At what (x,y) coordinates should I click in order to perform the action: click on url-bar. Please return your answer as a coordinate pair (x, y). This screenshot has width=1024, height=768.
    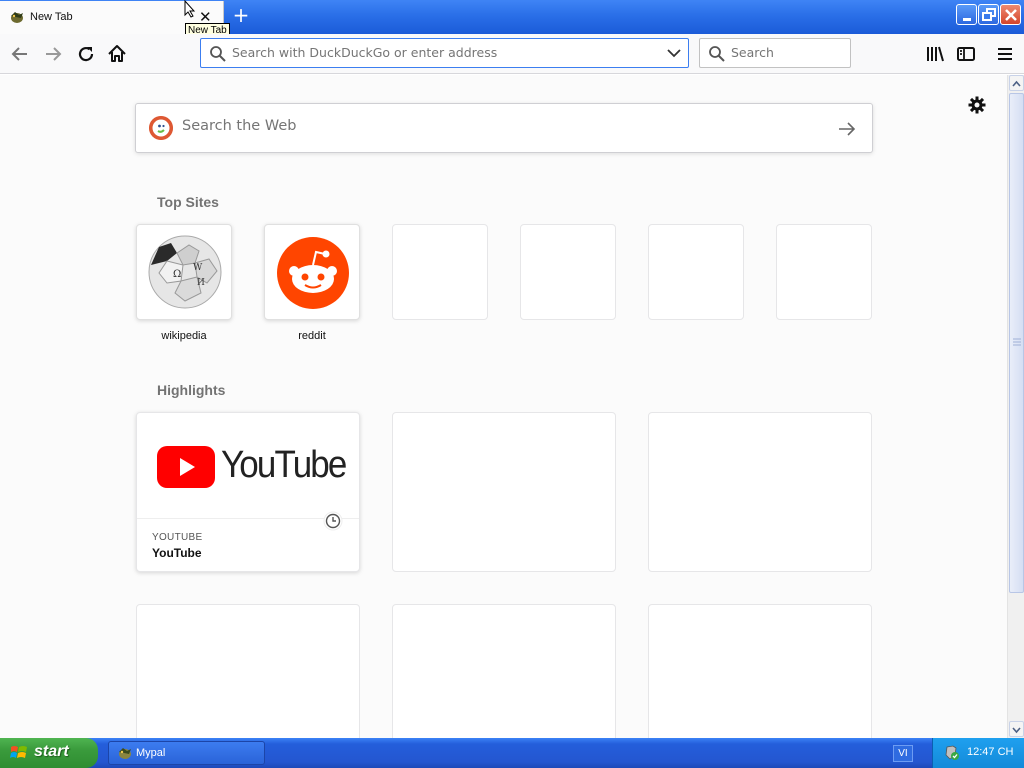
    Looking at the image, I should click on (444, 53).